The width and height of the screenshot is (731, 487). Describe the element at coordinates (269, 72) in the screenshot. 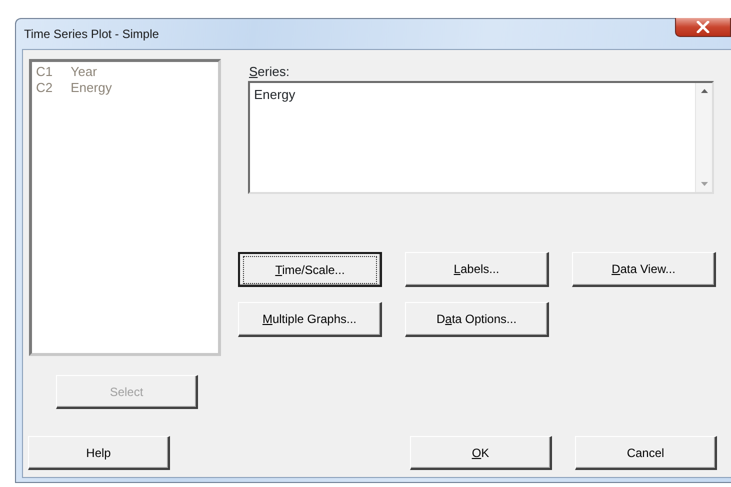

I see `series-label: Series:` at that location.